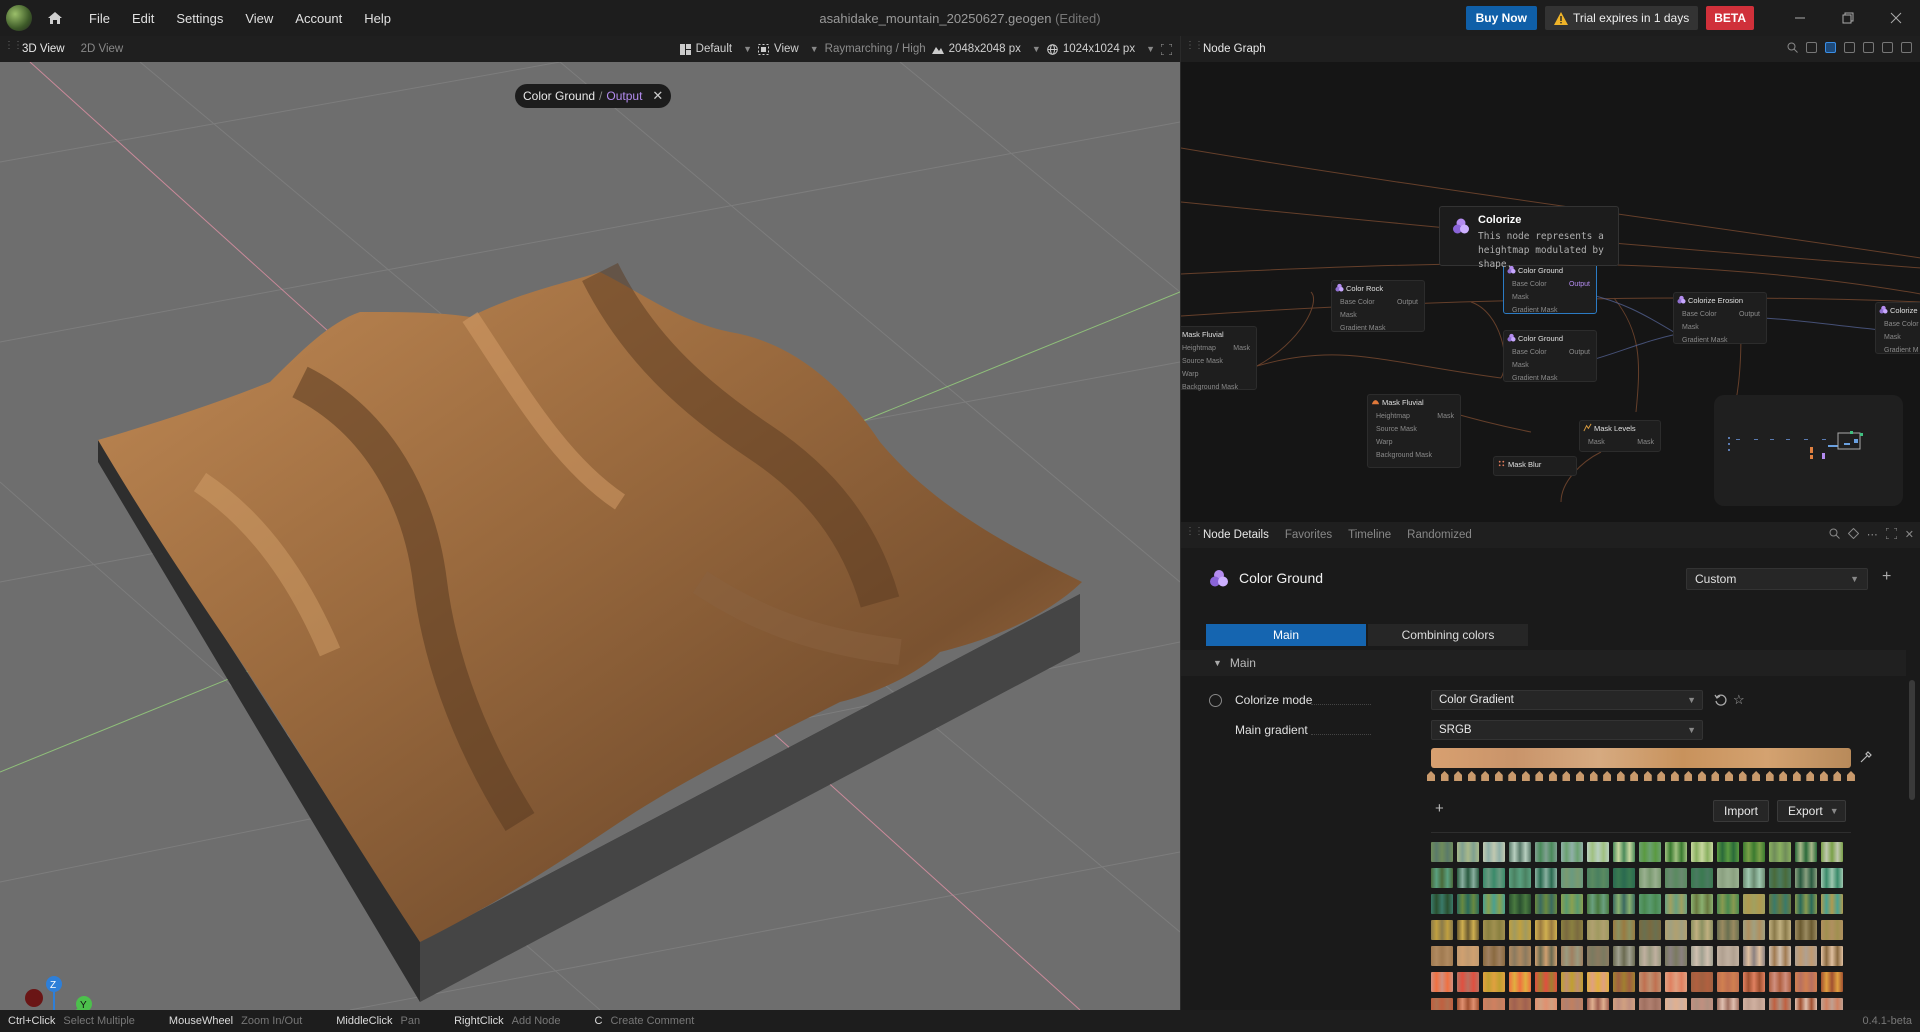 This screenshot has height=1032, width=1920. What do you see at coordinates (1445, 416) in the screenshot?
I see `port-output: Mask` at bounding box center [1445, 416].